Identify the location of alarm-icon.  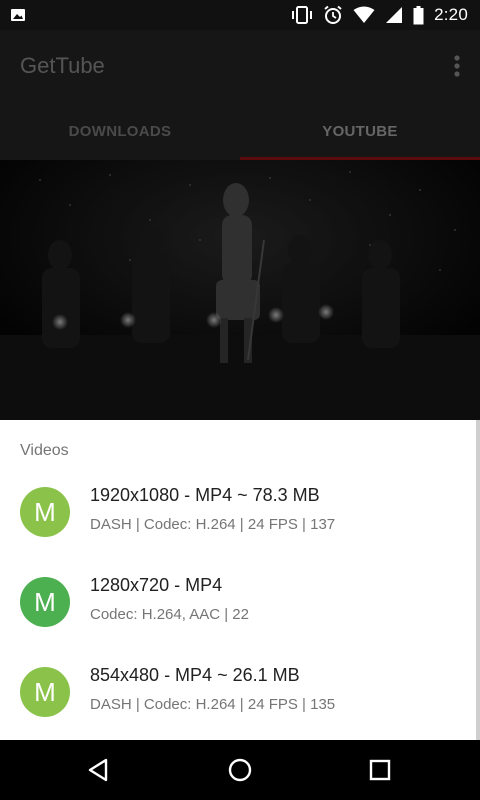
(333, 14).